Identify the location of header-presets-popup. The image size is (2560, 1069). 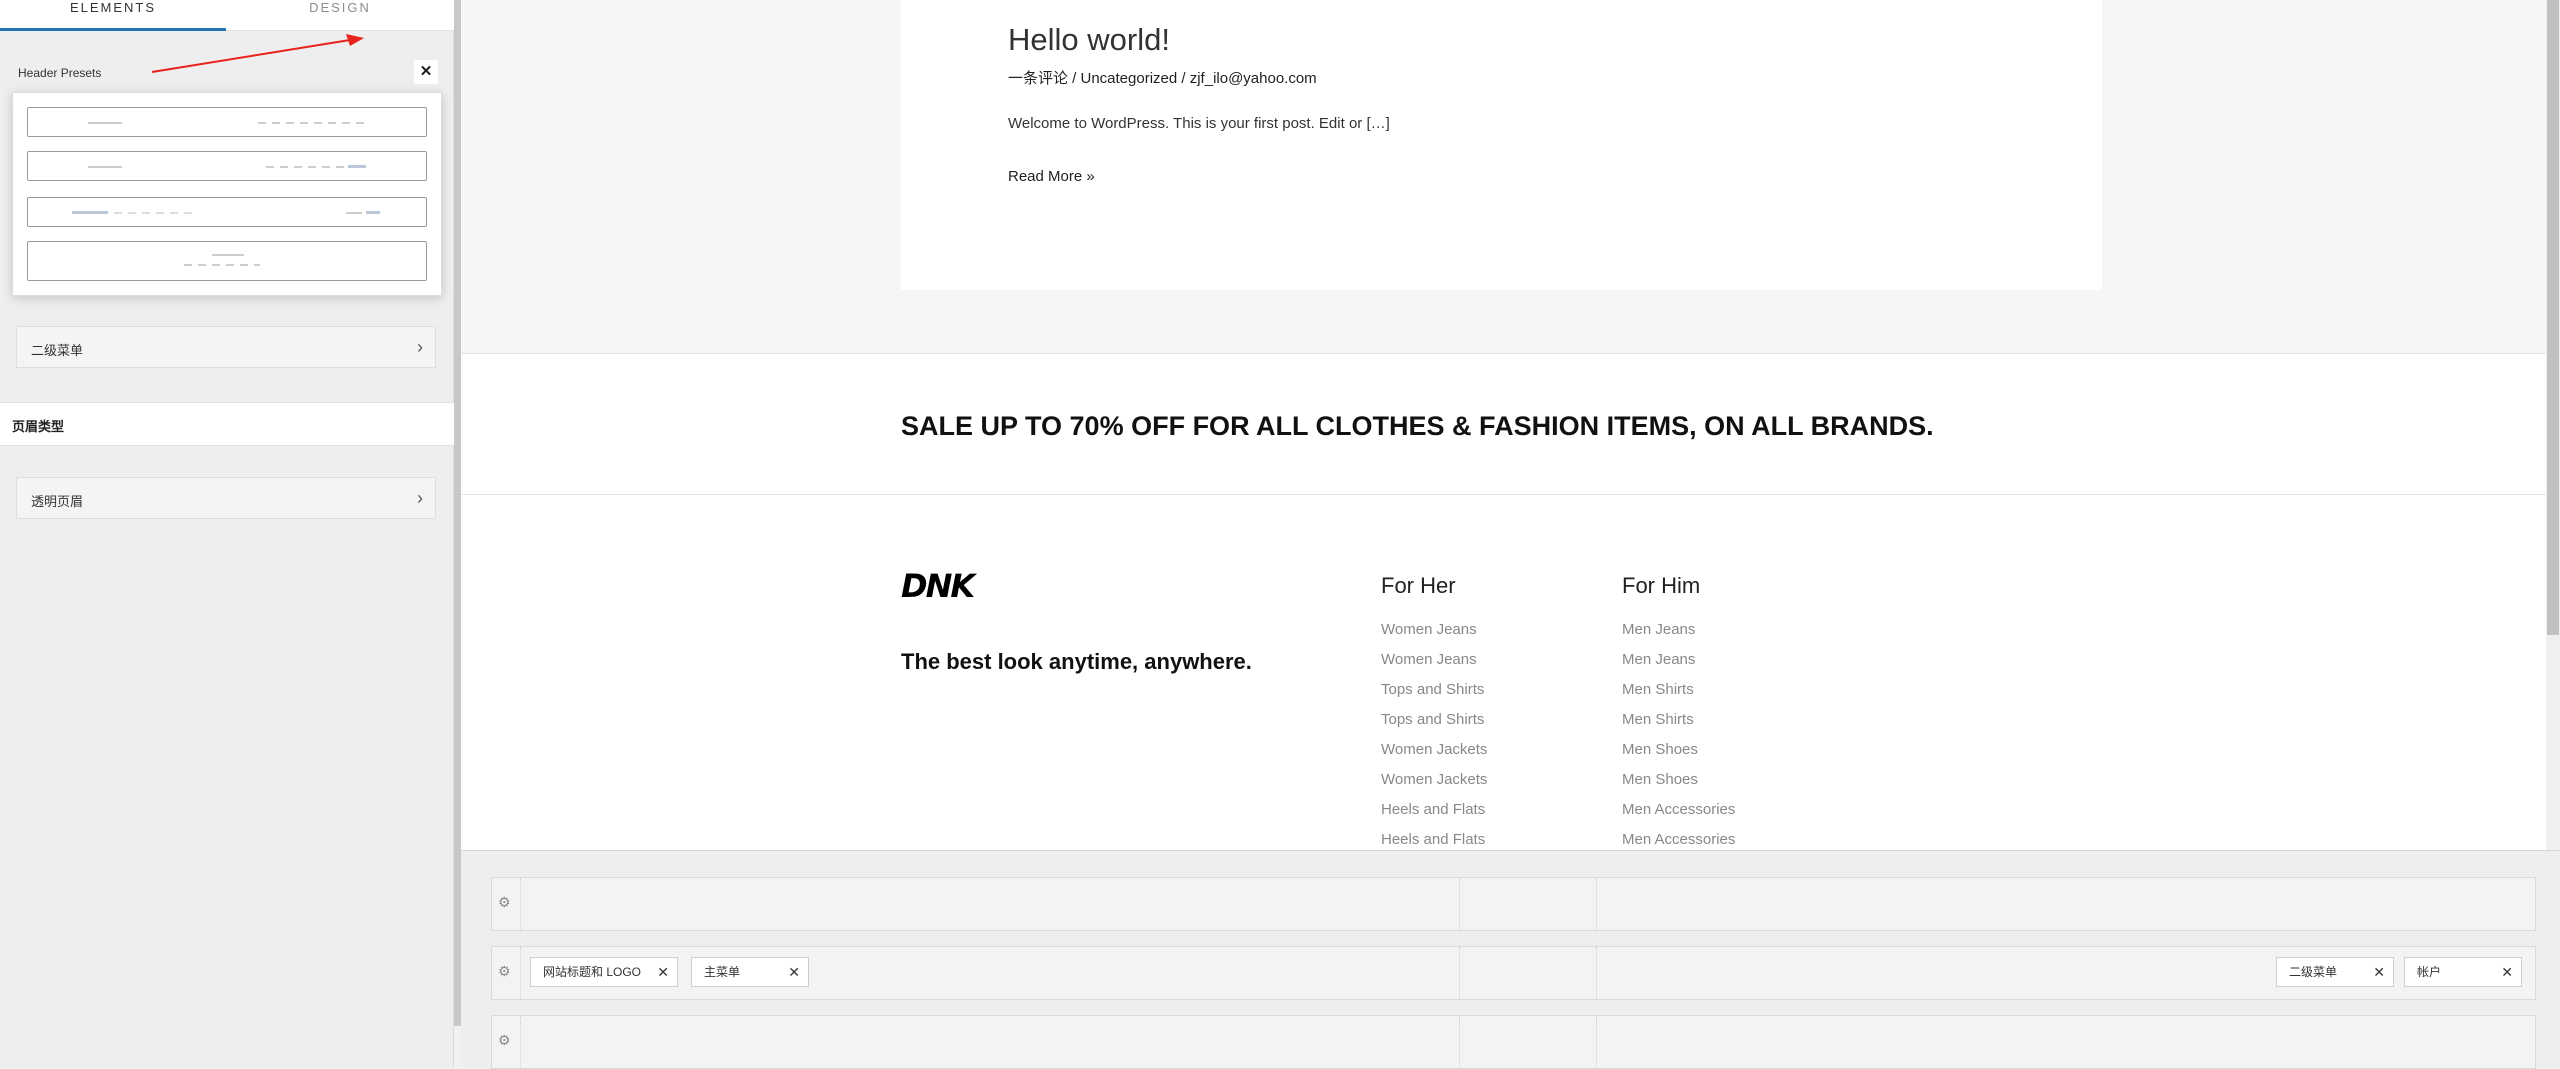
(227, 194).